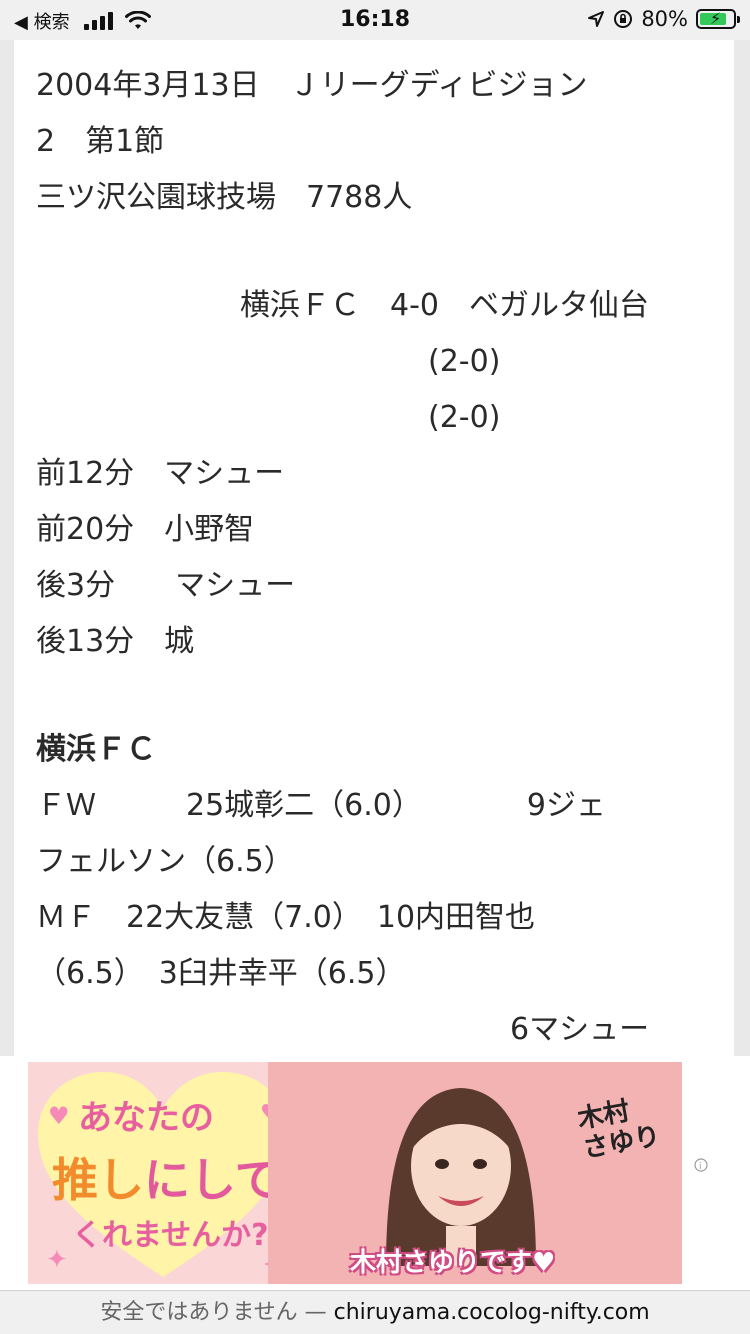  I want to click on ad-caption: 木村さゆりです♥, so click(453, 1263).